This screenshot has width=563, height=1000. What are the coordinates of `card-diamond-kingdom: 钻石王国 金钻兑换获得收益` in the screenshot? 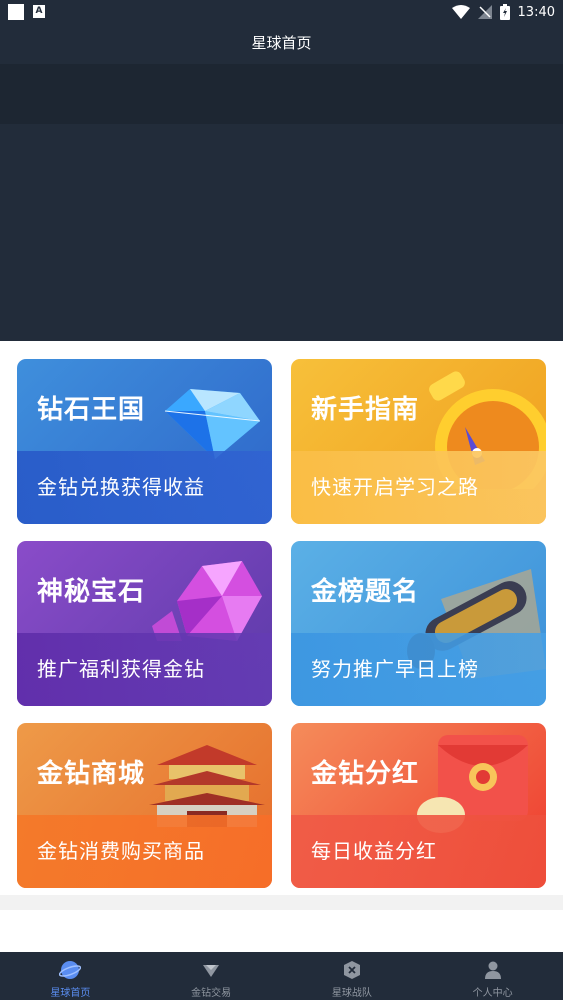 It's located at (144, 441).